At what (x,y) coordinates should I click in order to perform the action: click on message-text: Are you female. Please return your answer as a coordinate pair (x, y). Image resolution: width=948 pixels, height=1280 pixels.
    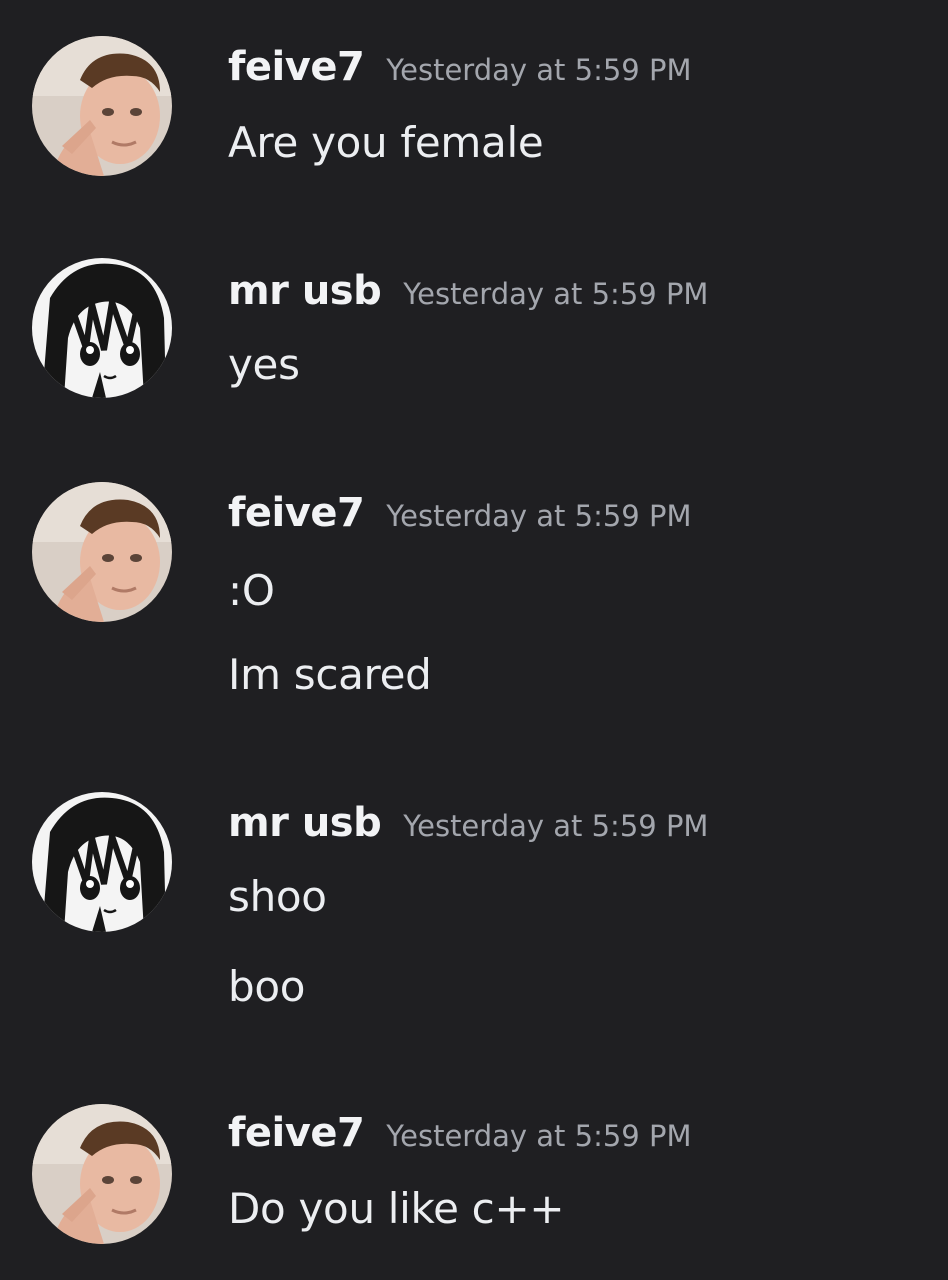
    Looking at the image, I should click on (386, 142).